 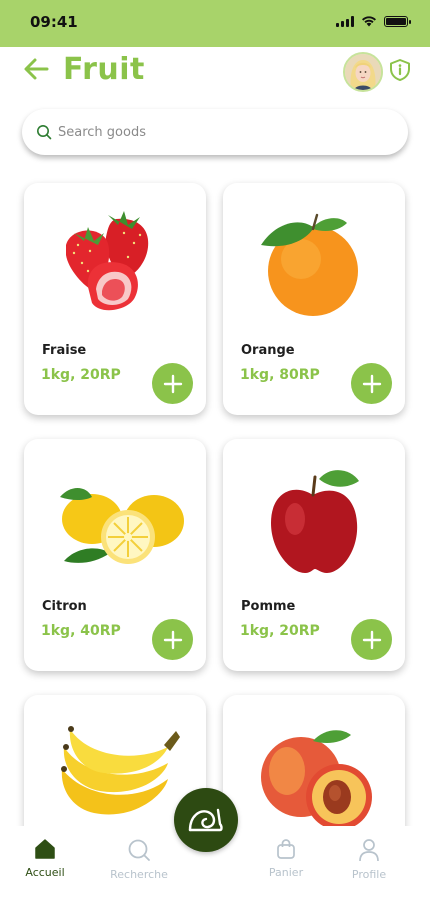 I want to click on snail-logo-icon, so click(x=205, y=820).